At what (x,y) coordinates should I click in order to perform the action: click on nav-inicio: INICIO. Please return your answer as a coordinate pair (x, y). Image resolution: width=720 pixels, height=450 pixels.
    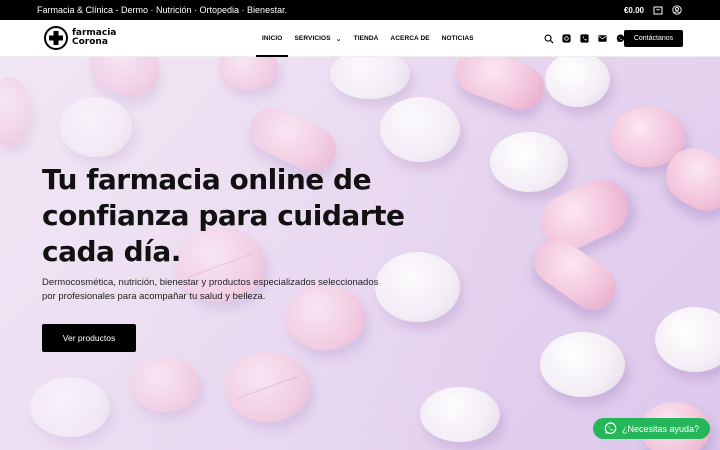
    Looking at the image, I should click on (272, 38).